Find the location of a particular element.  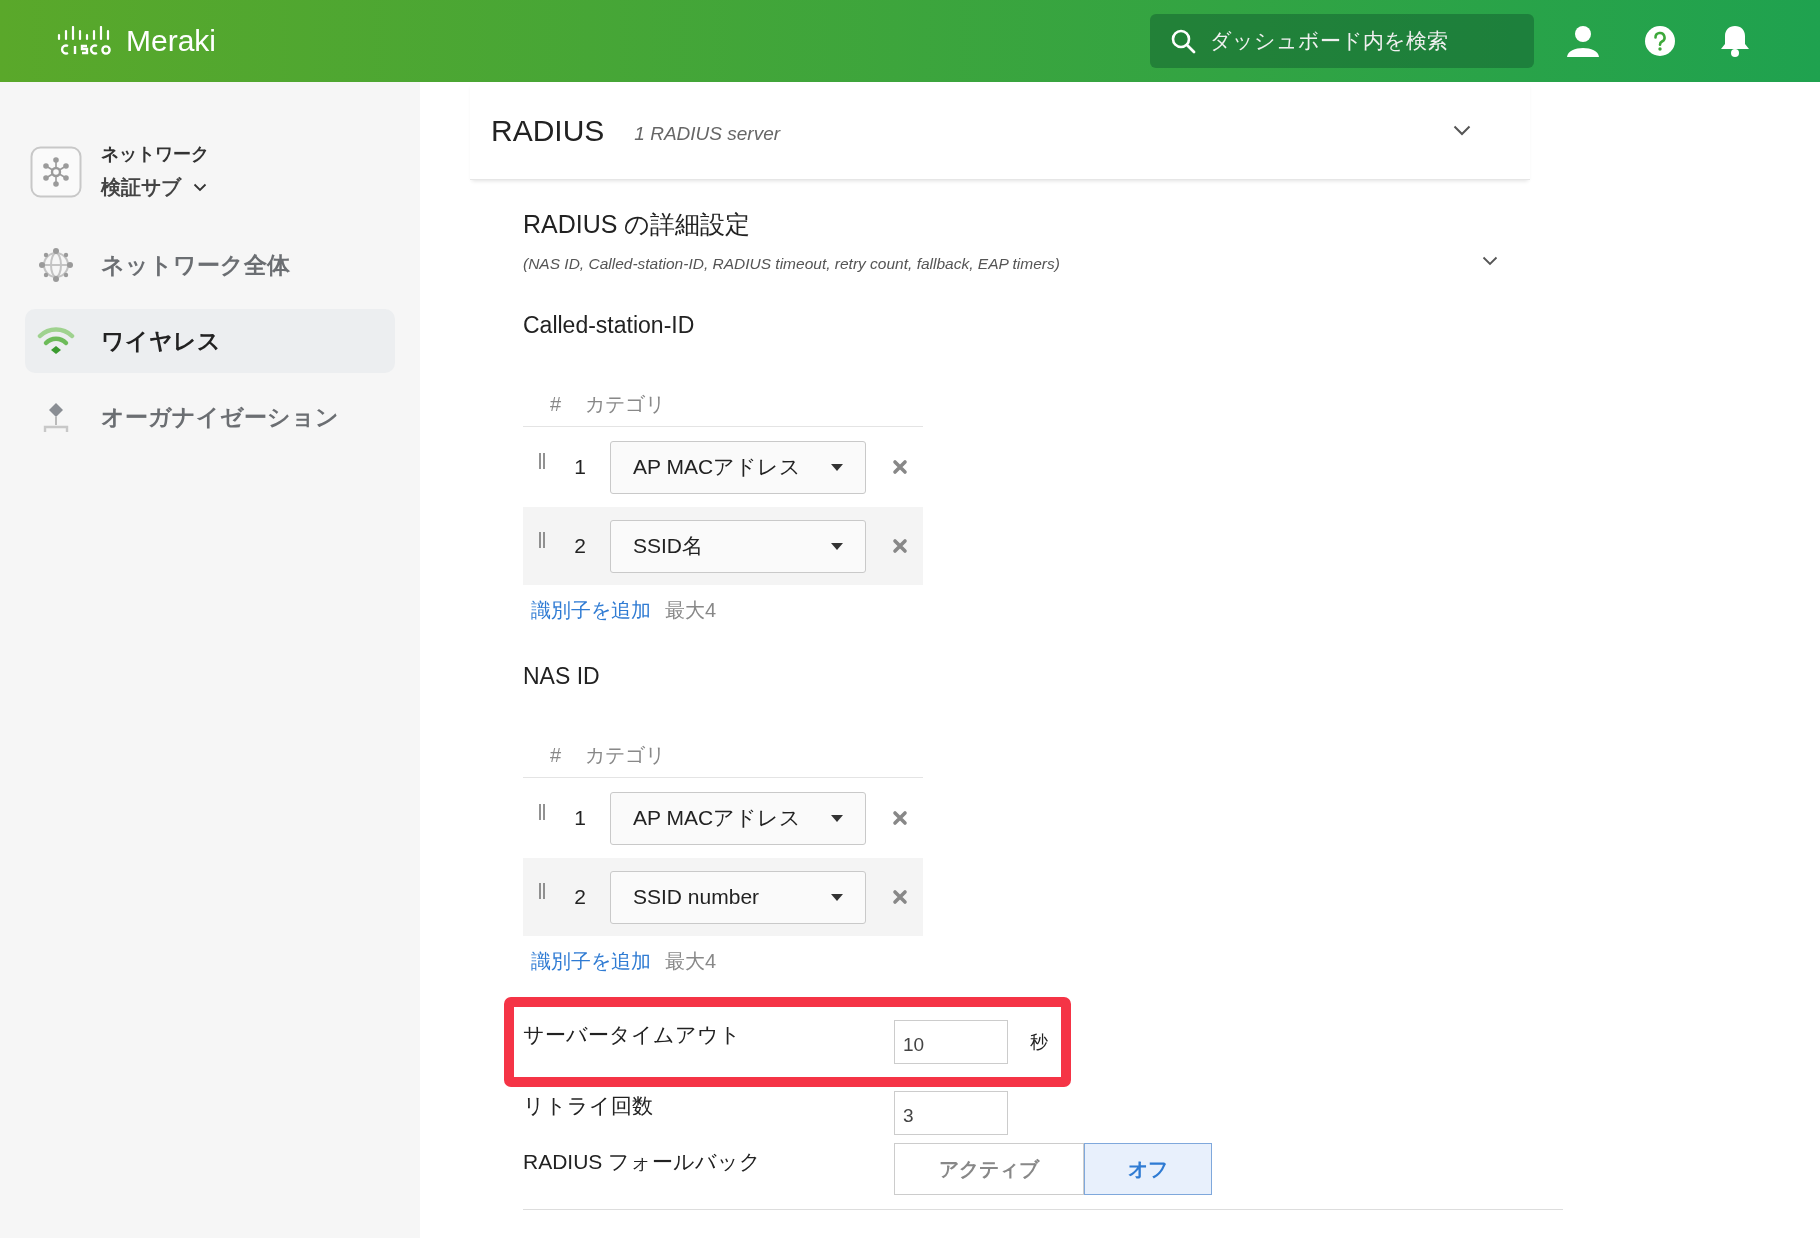

user-icon is located at coordinates (1583, 41).